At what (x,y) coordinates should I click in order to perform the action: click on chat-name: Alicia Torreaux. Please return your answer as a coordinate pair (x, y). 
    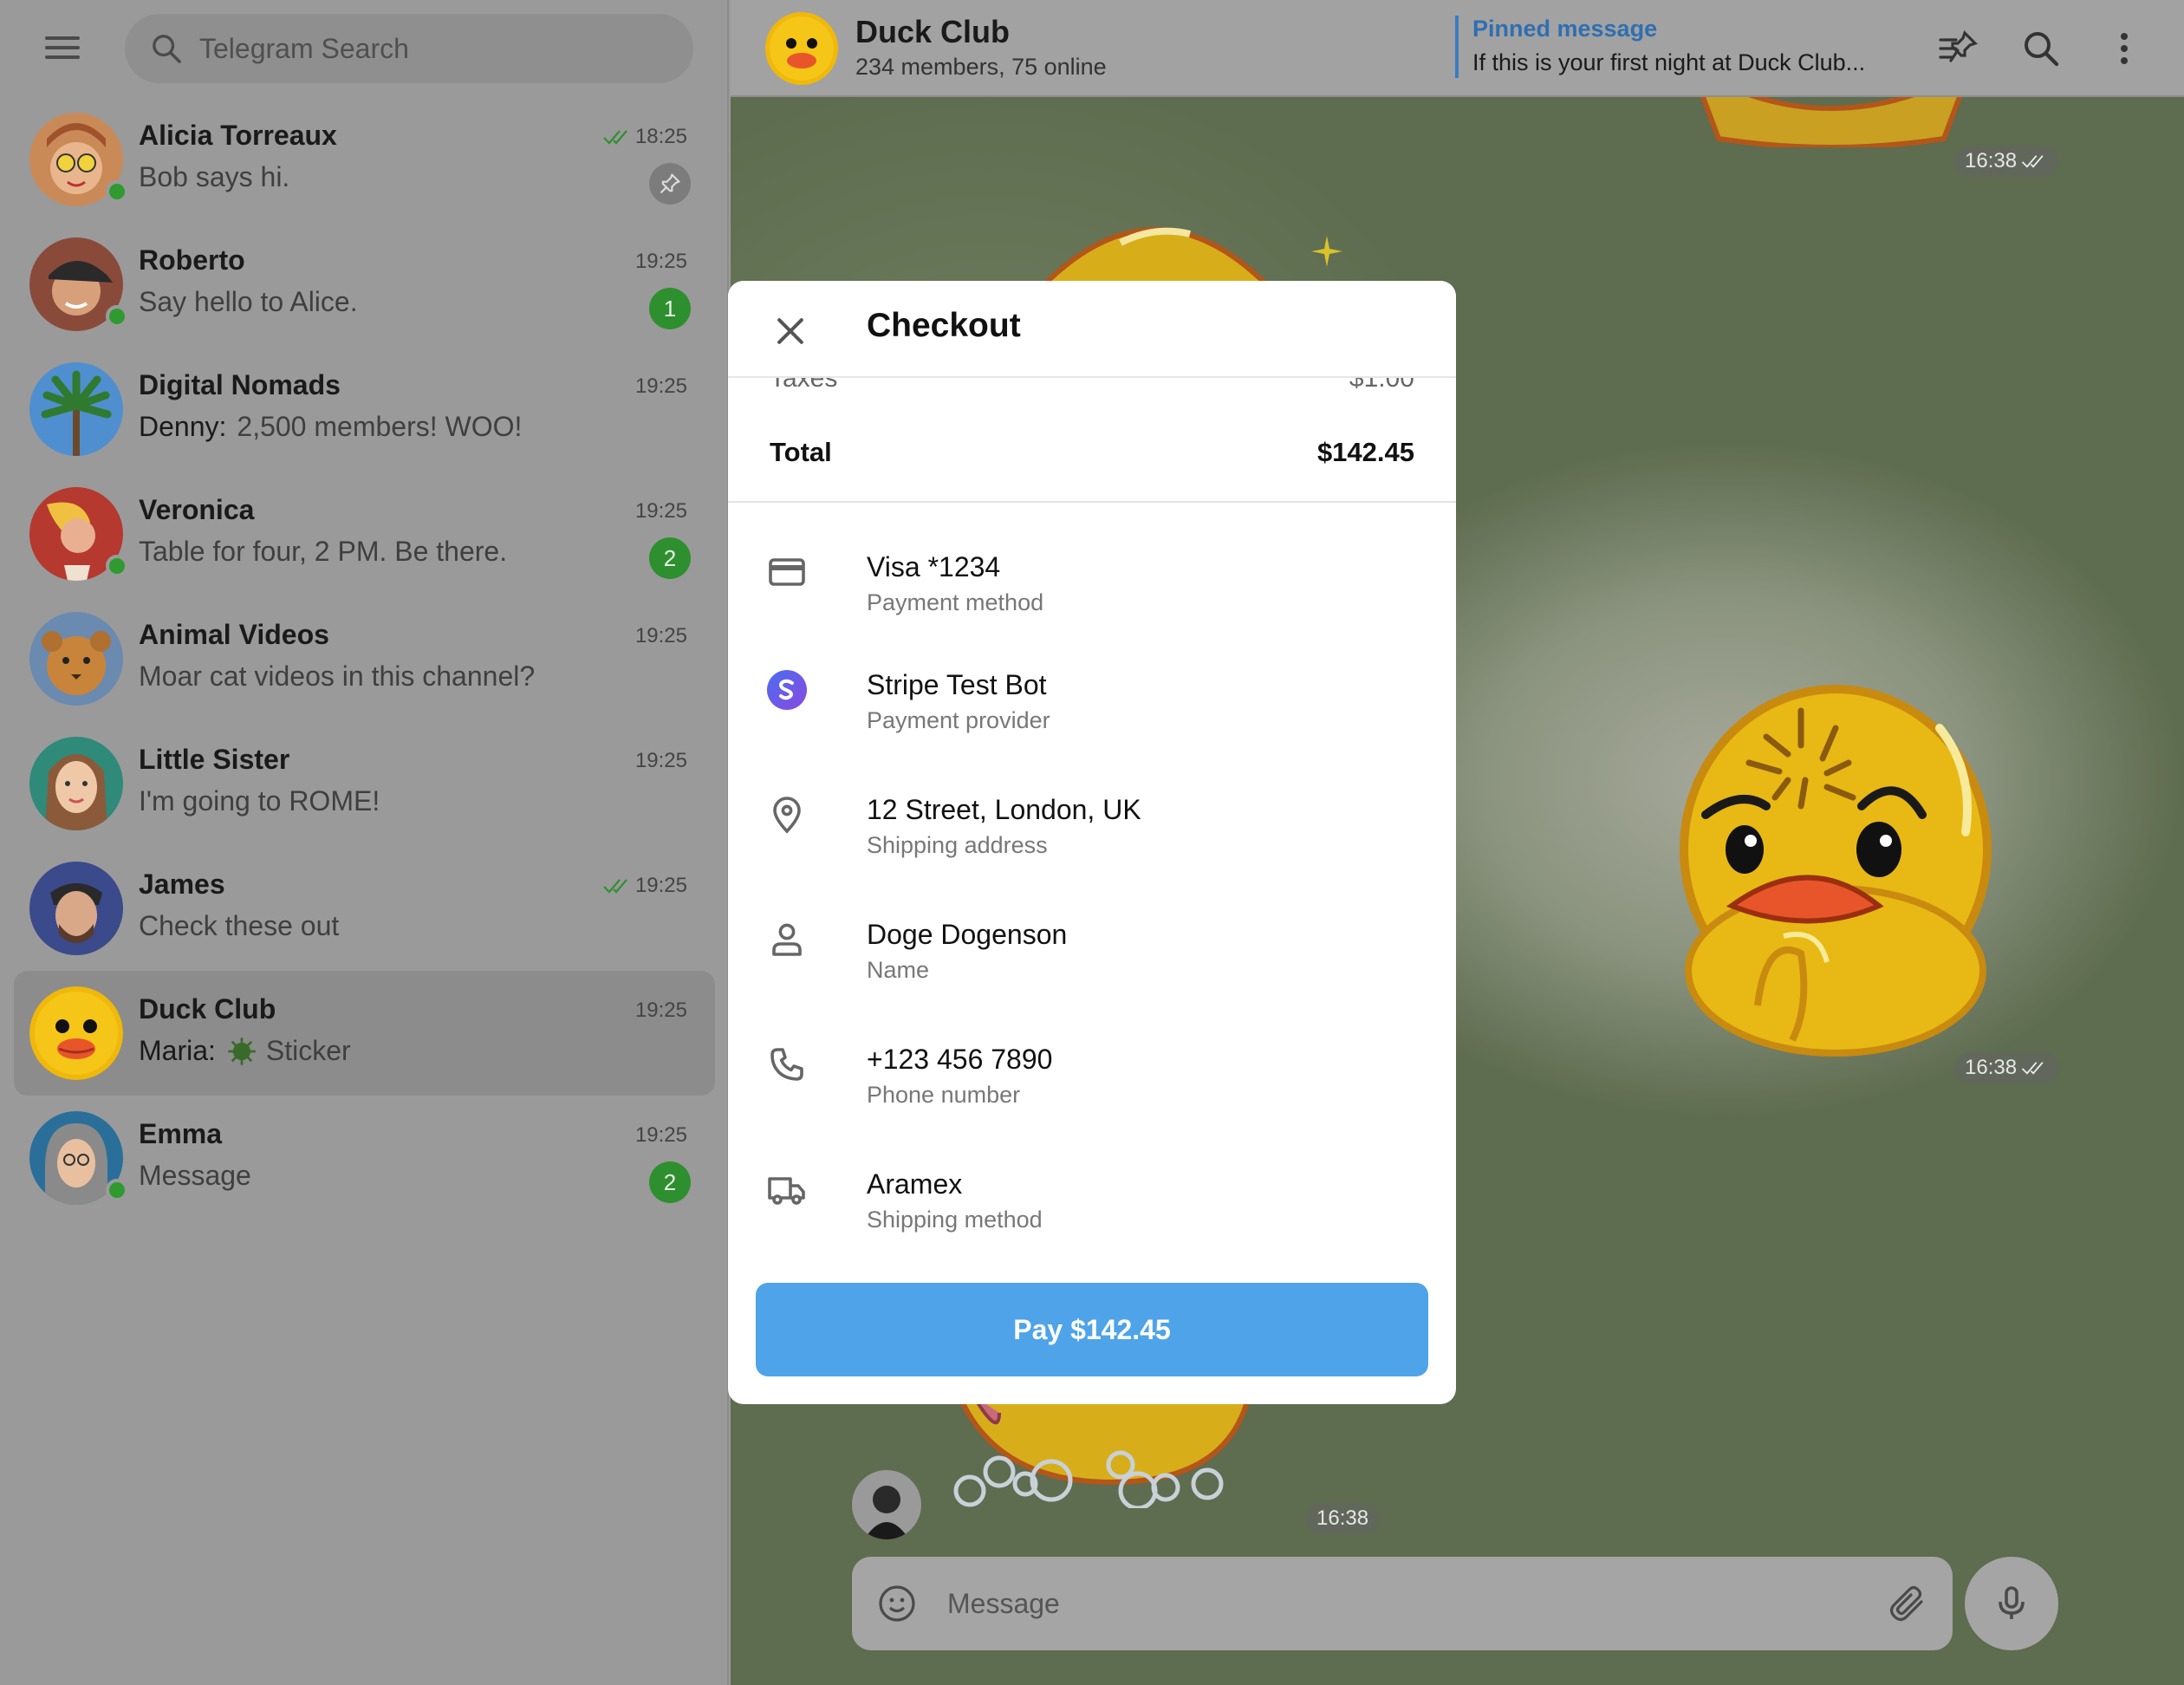
    Looking at the image, I should click on (238, 135).